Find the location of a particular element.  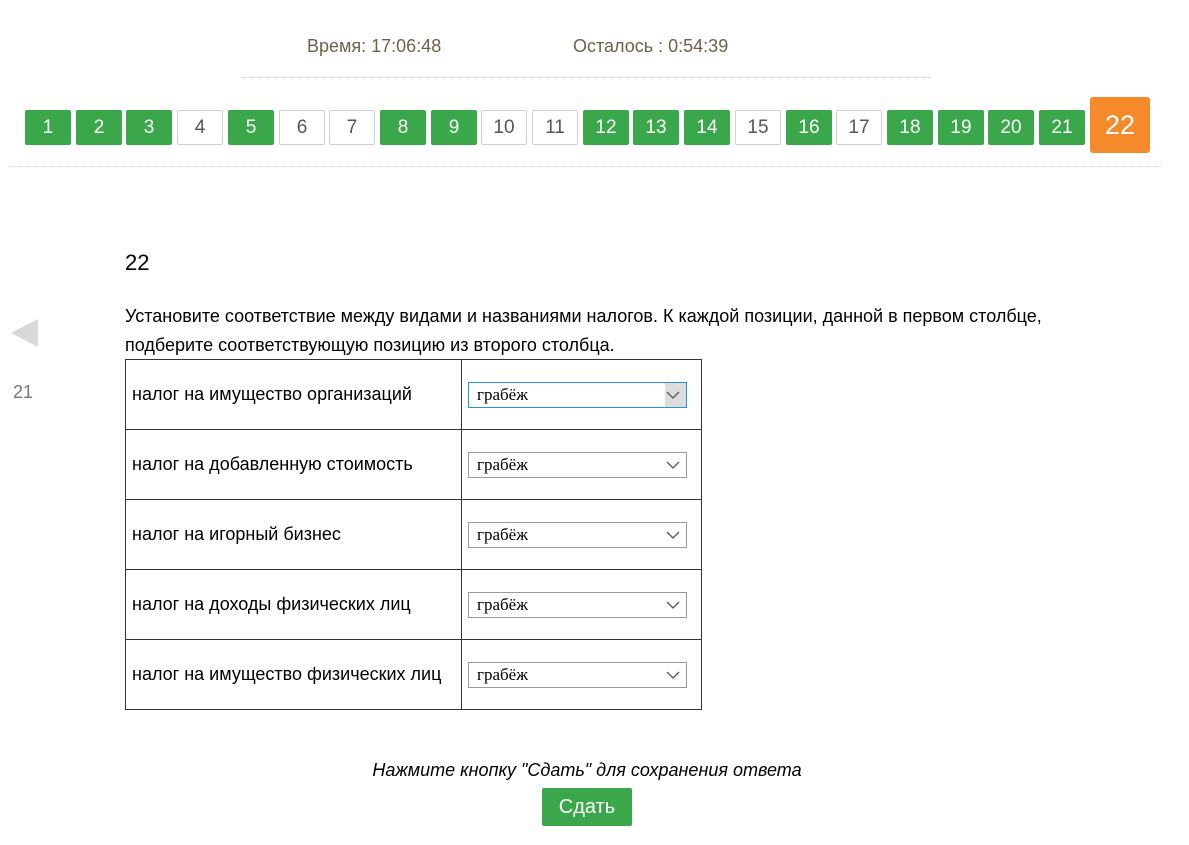

question-nav-button-21: 21 is located at coordinates (1062, 127).